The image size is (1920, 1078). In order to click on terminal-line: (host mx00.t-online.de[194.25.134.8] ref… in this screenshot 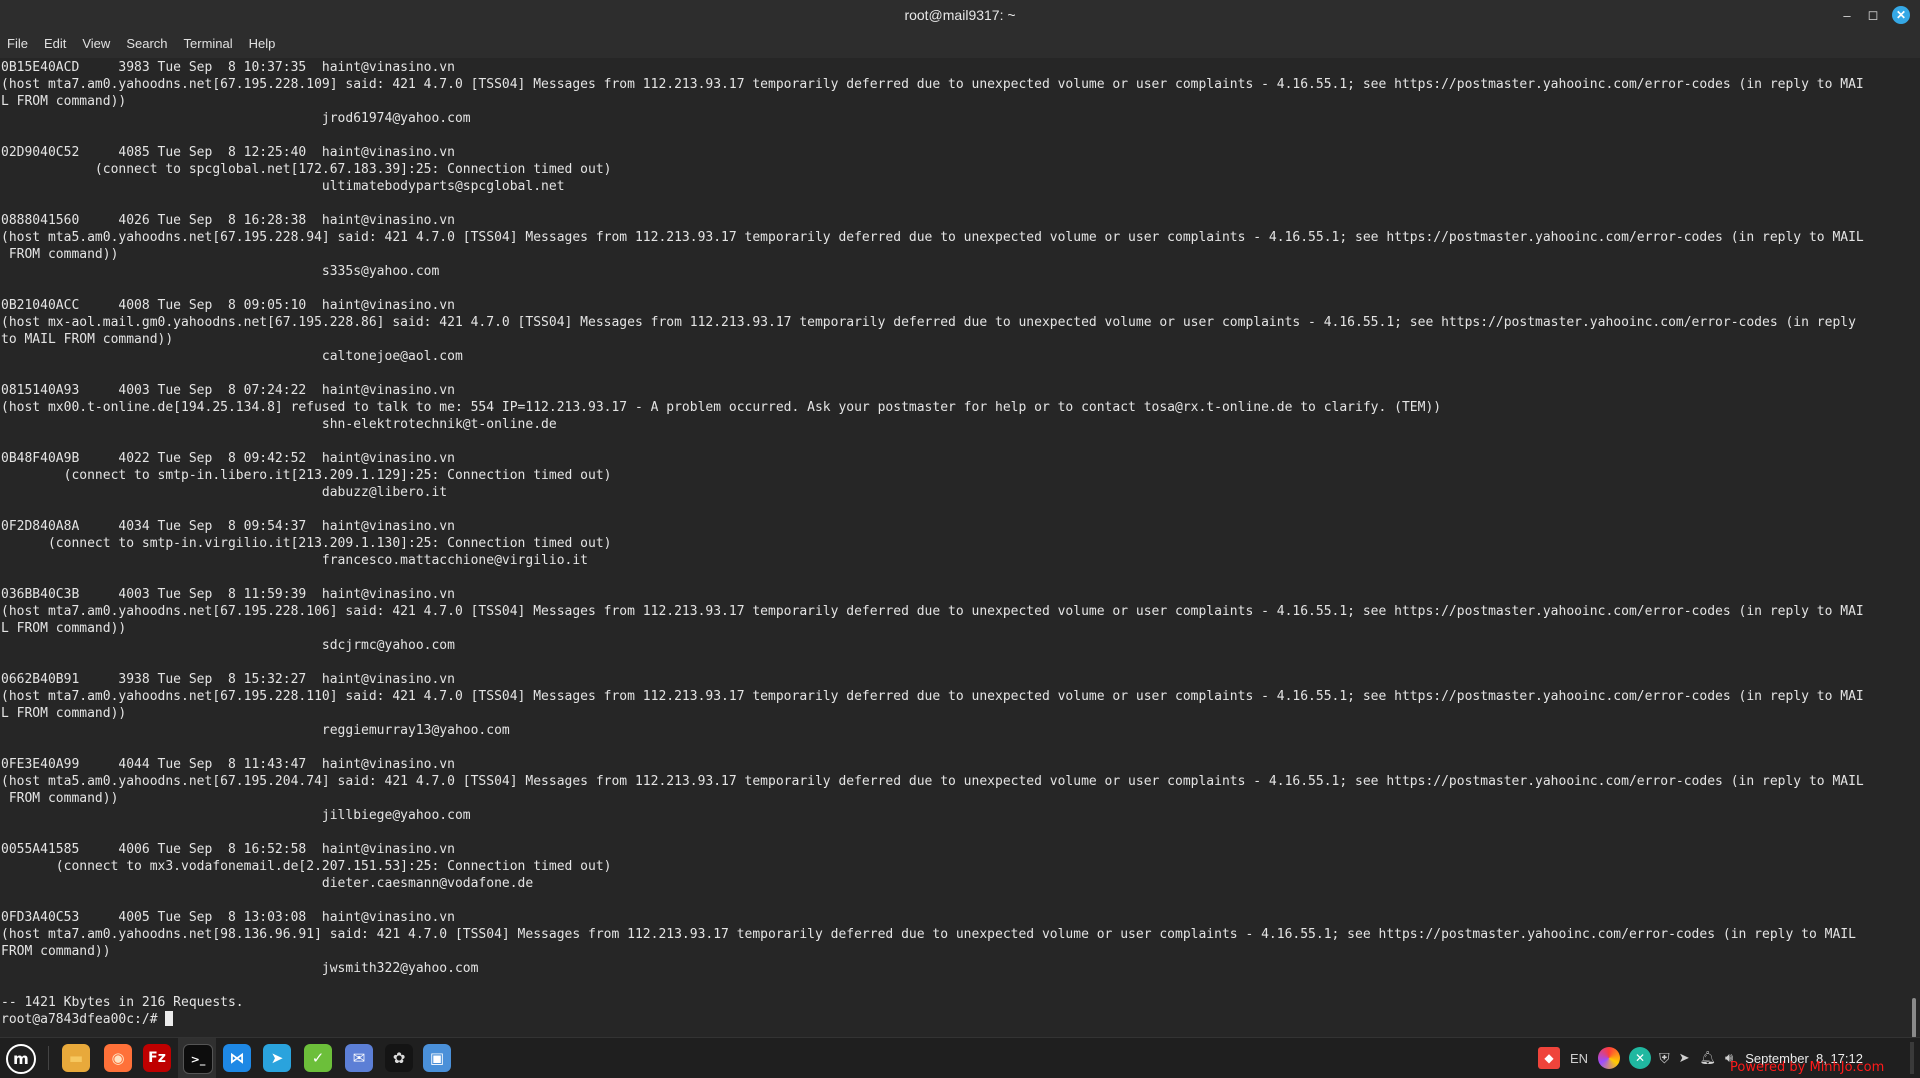, I will do `click(721, 407)`.